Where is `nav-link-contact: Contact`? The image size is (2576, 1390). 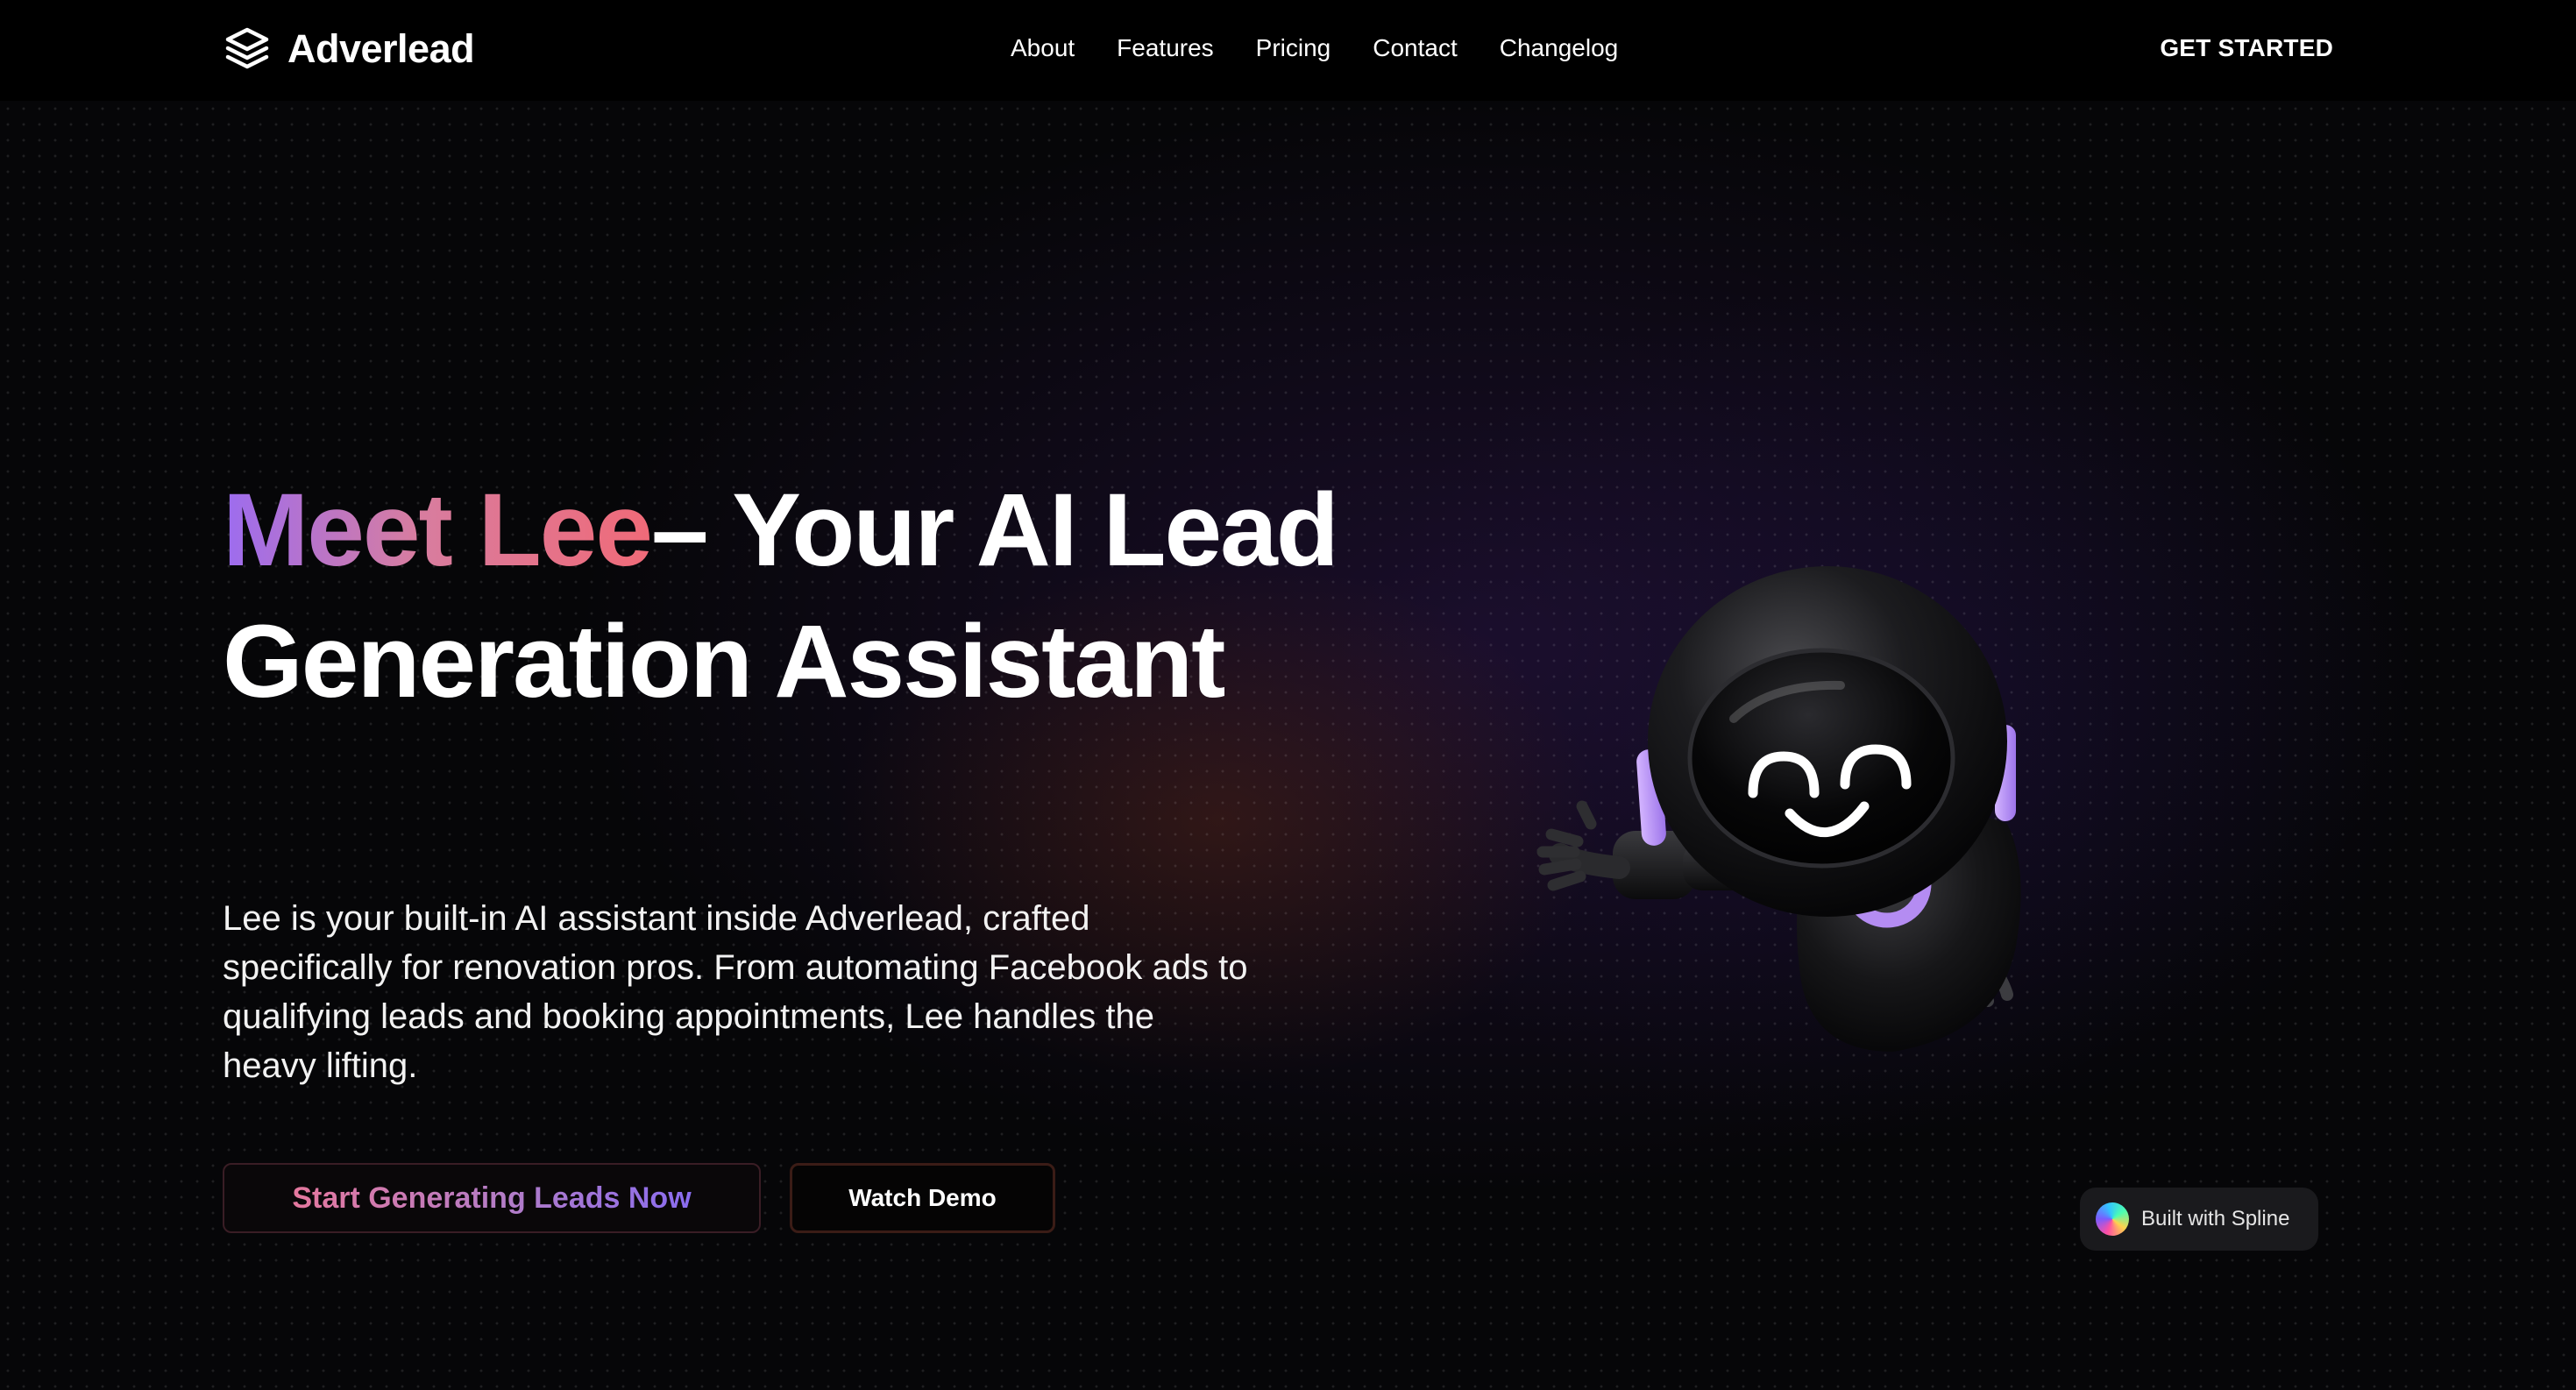
nav-link-contact: Contact is located at coordinates (1415, 48).